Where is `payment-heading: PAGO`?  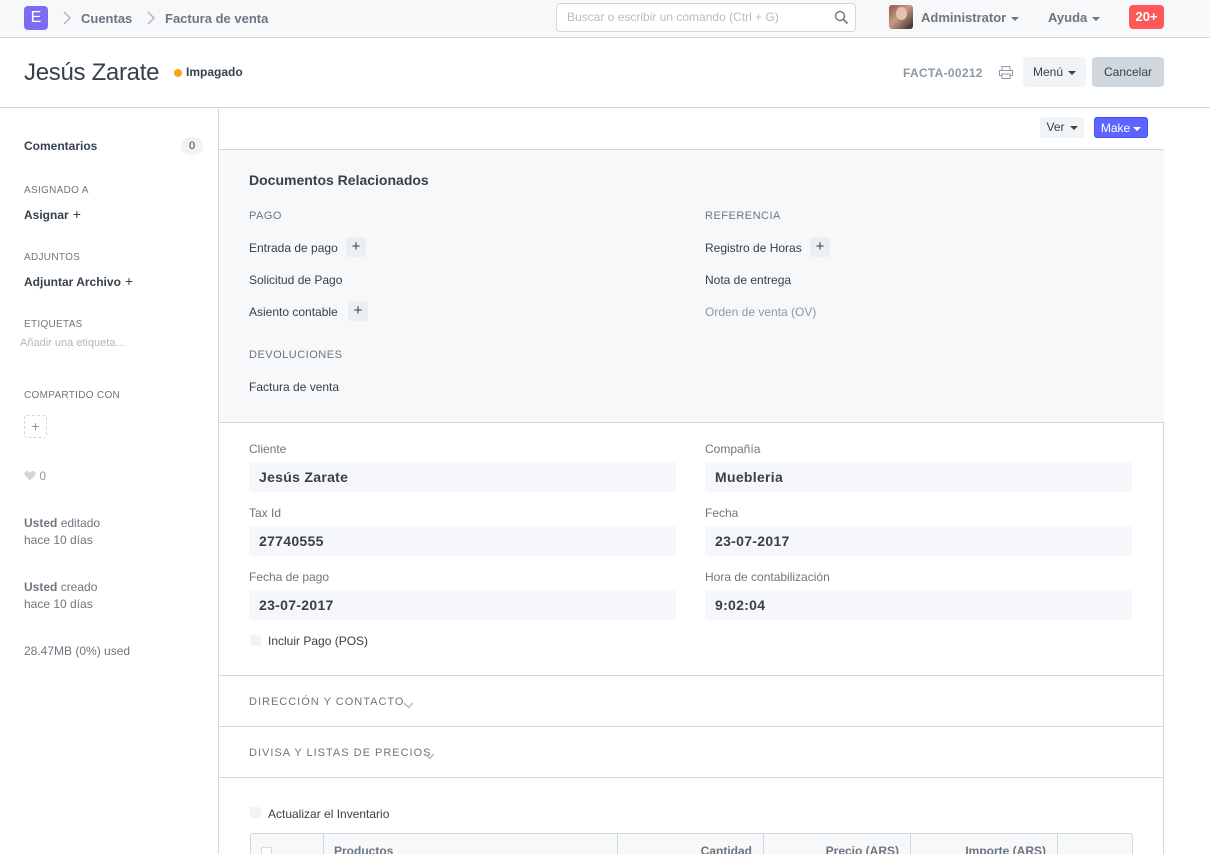
payment-heading: PAGO is located at coordinates (265, 216).